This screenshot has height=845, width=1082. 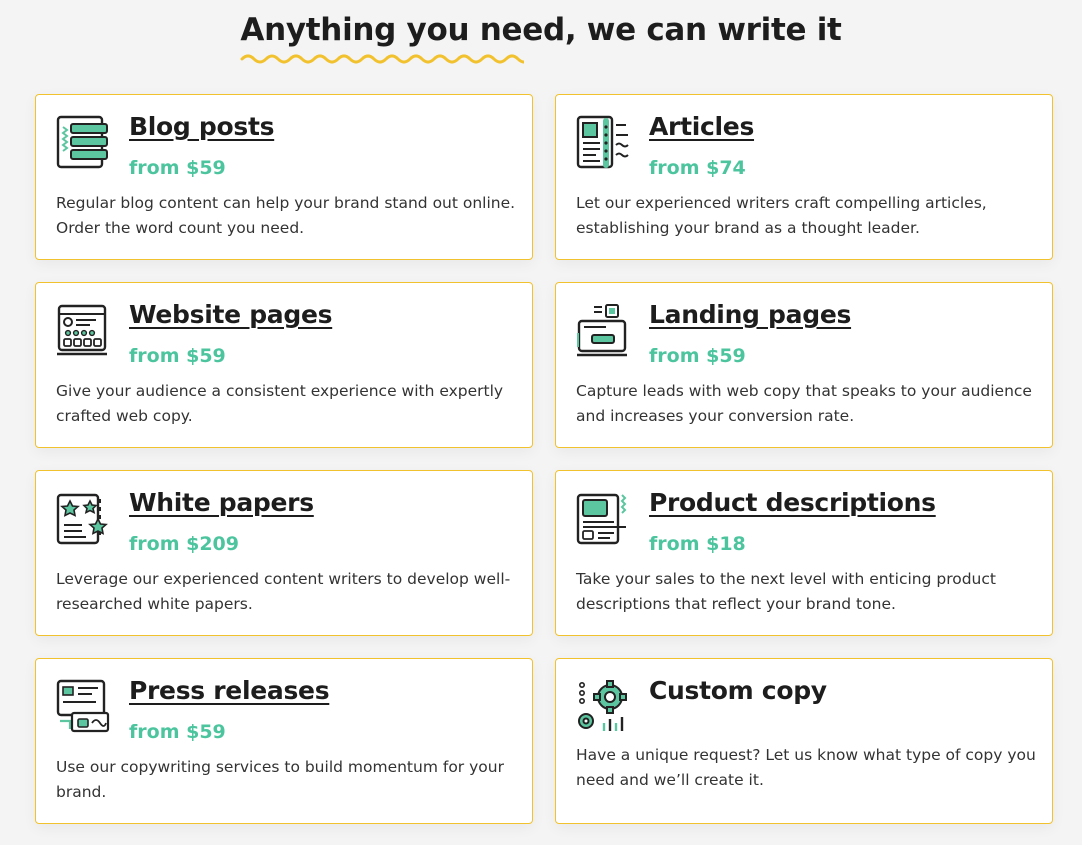 I want to click on section-header: Anything you need, we can write it, so click(x=541, y=38).